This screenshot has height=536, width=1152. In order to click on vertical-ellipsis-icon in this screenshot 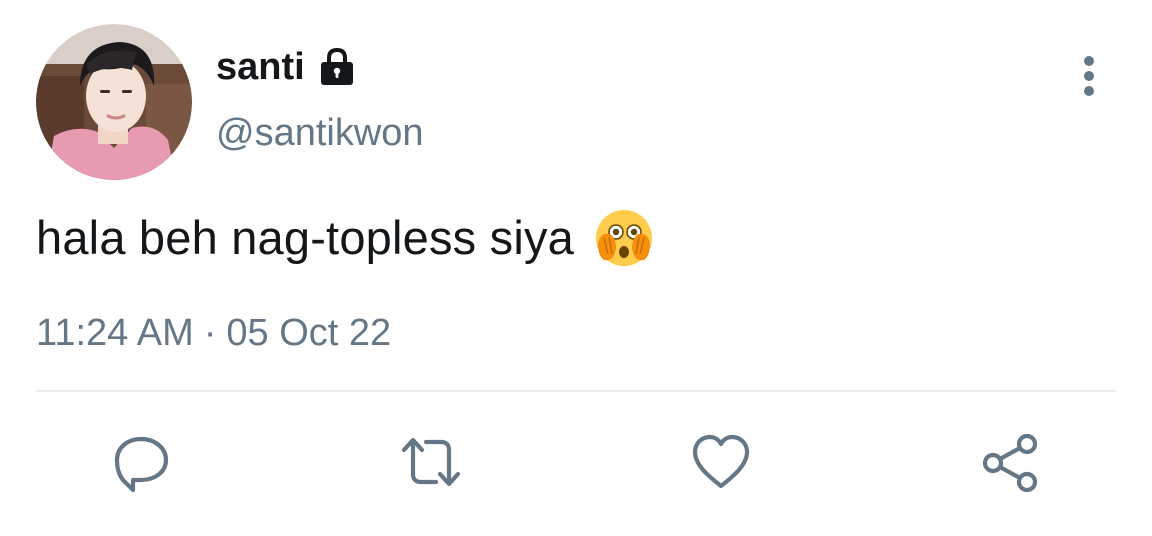, I will do `click(1089, 76)`.